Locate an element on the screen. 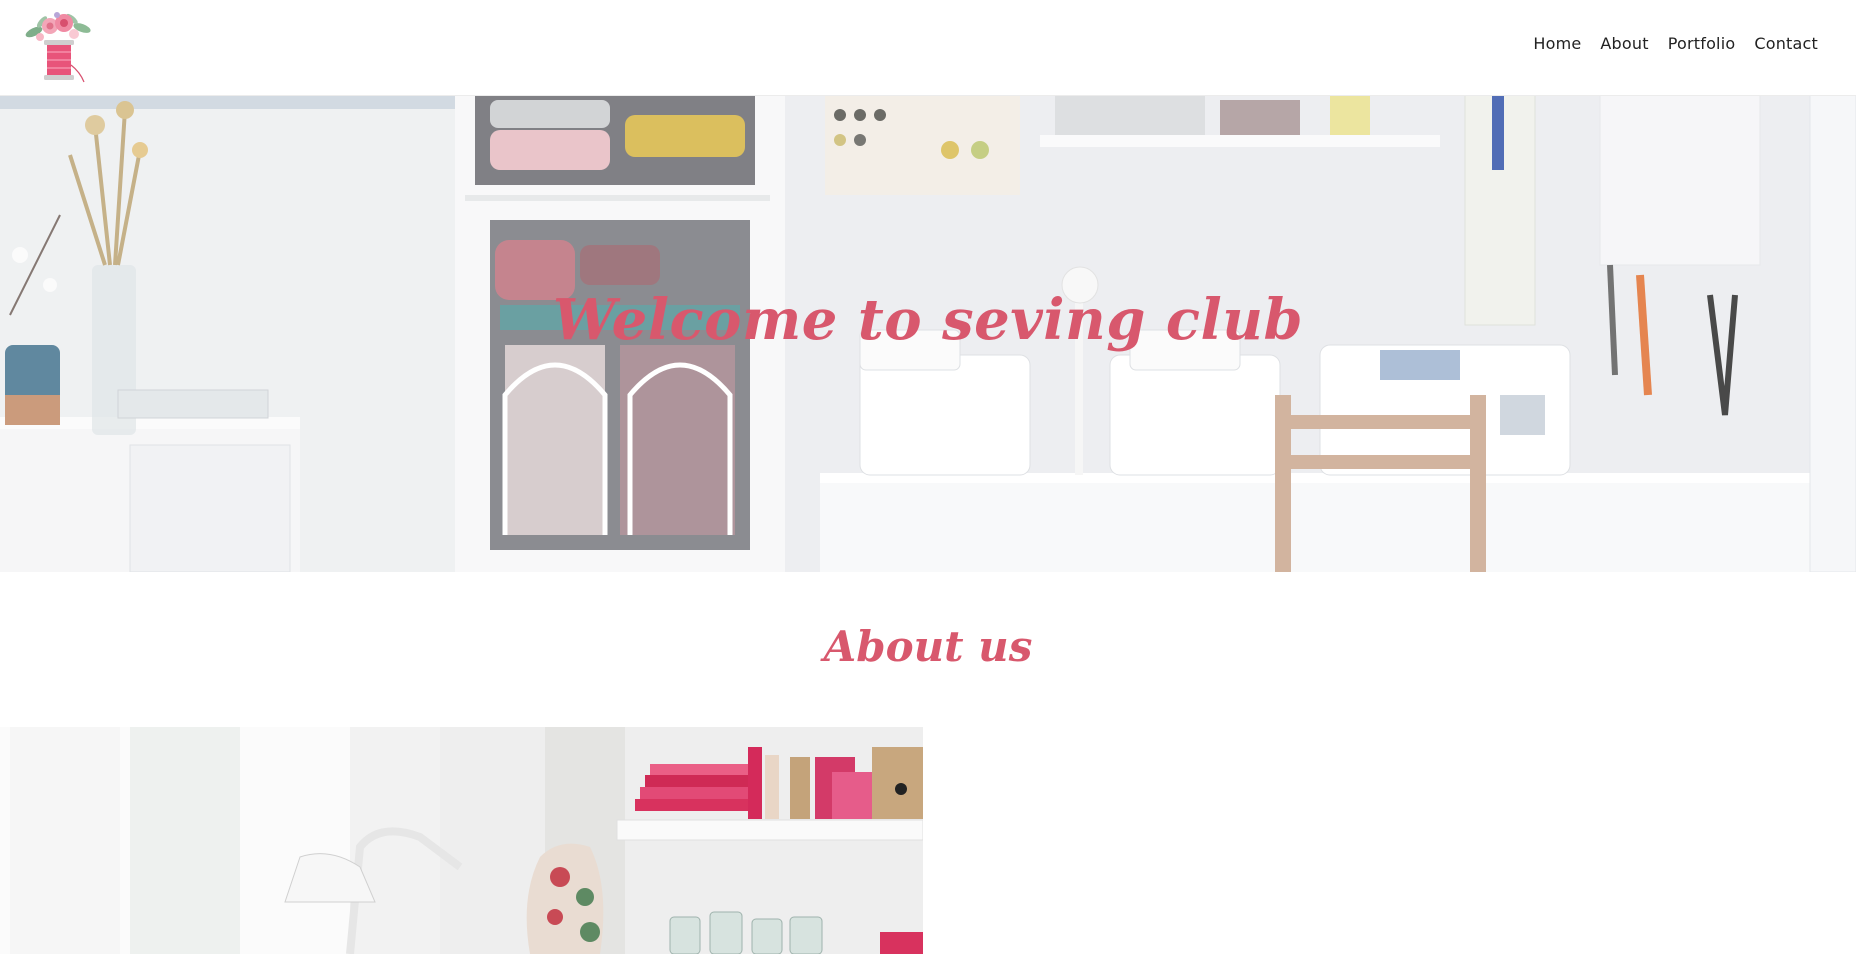  nav-portfolio-link: Portfolio is located at coordinates (1702, 43).